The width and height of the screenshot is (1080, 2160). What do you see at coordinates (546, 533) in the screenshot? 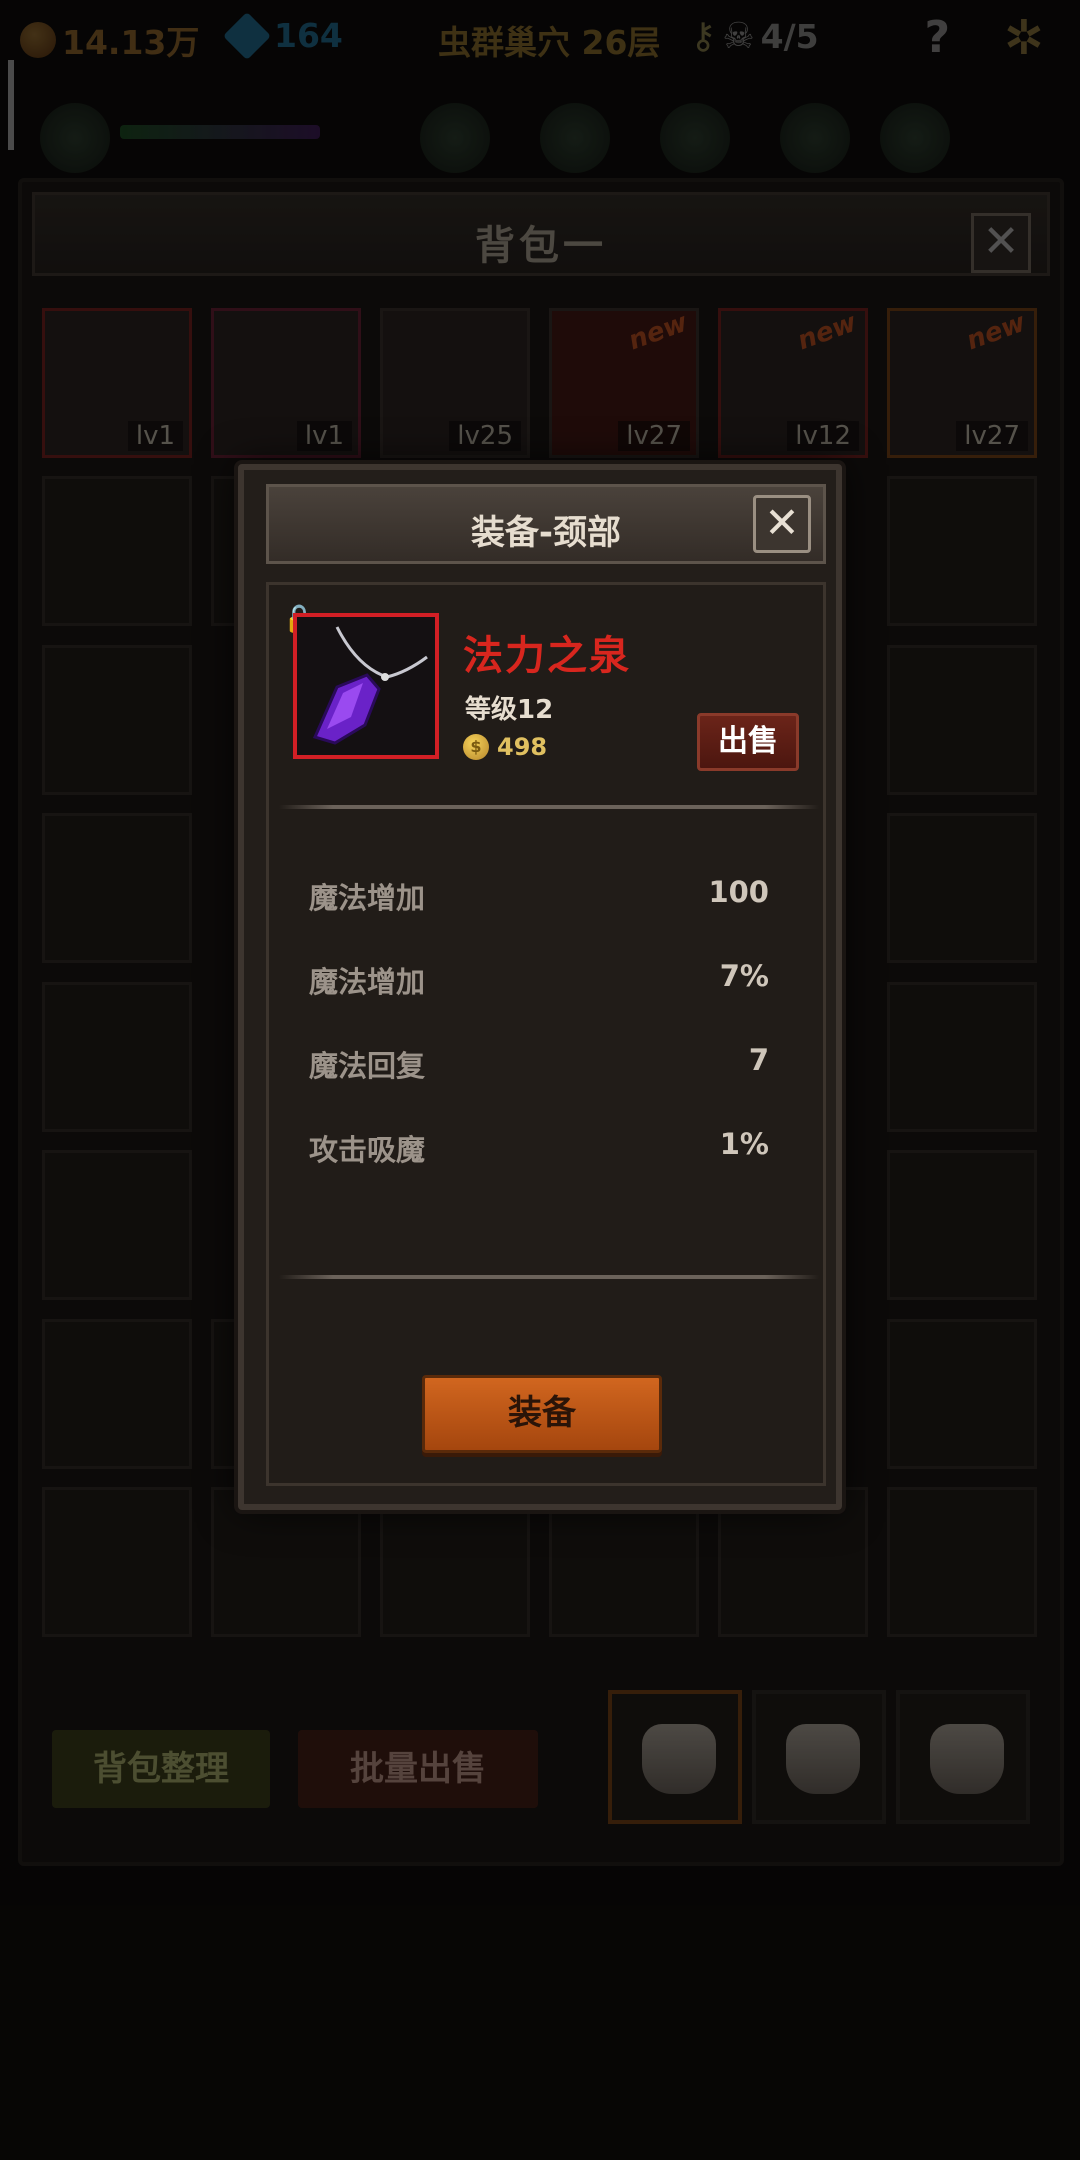
I see `dialog-title: 装备-颈部` at bounding box center [546, 533].